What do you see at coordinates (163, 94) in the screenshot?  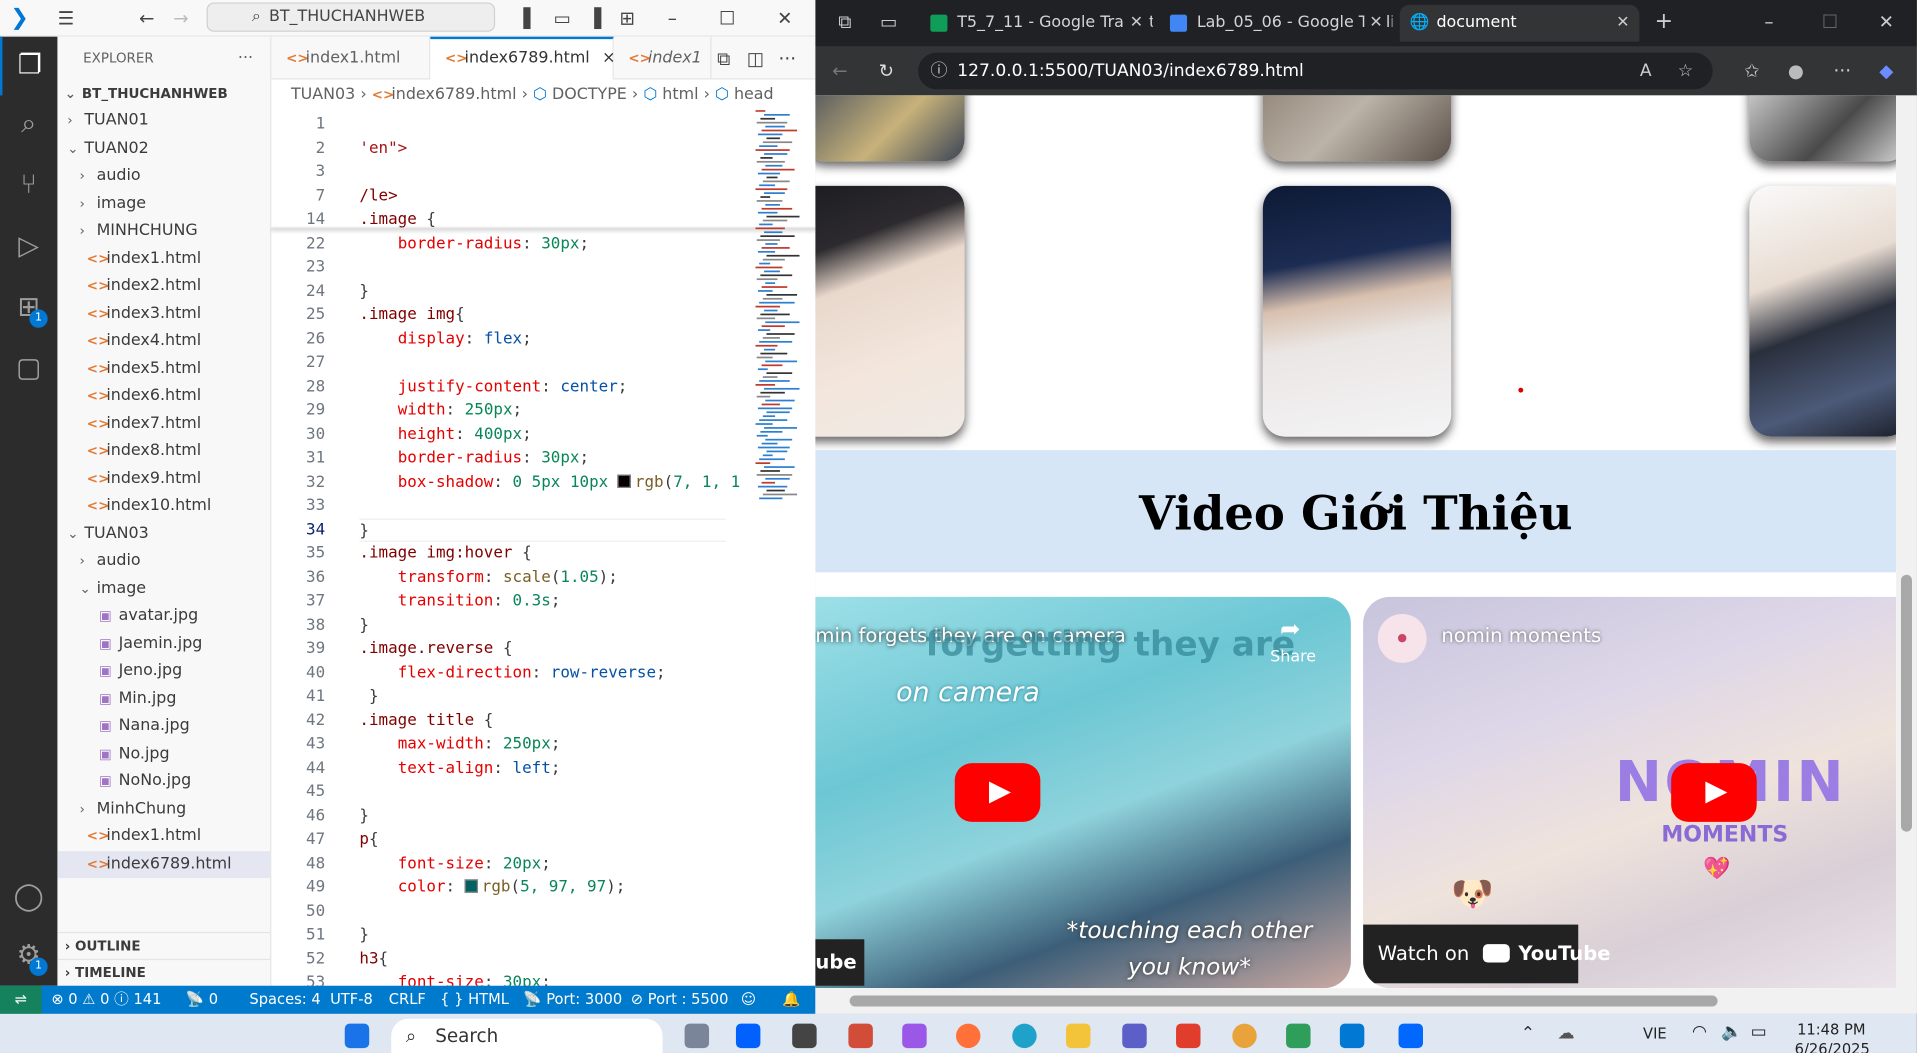 I see `workspace-root: ⌄ BT_THUCHANHWEB` at bounding box center [163, 94].